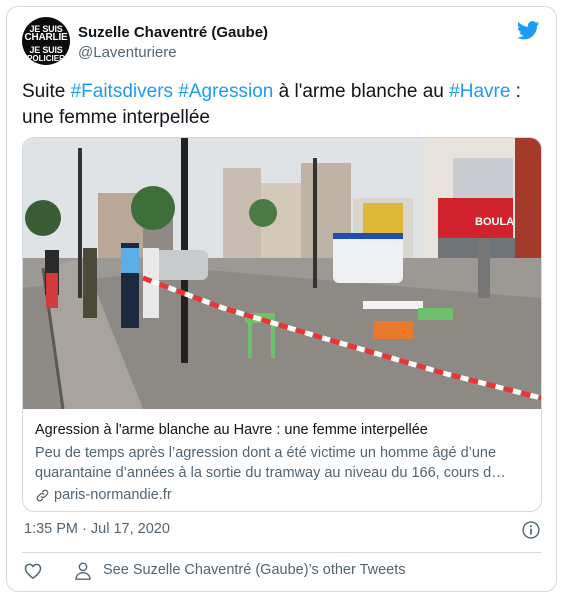 Image resolution: width=566 pixels, height=598 pixels. I want to click on avatar: JE SUIS CHARLIE JE SUIS POLICIER, so click(46, 41).